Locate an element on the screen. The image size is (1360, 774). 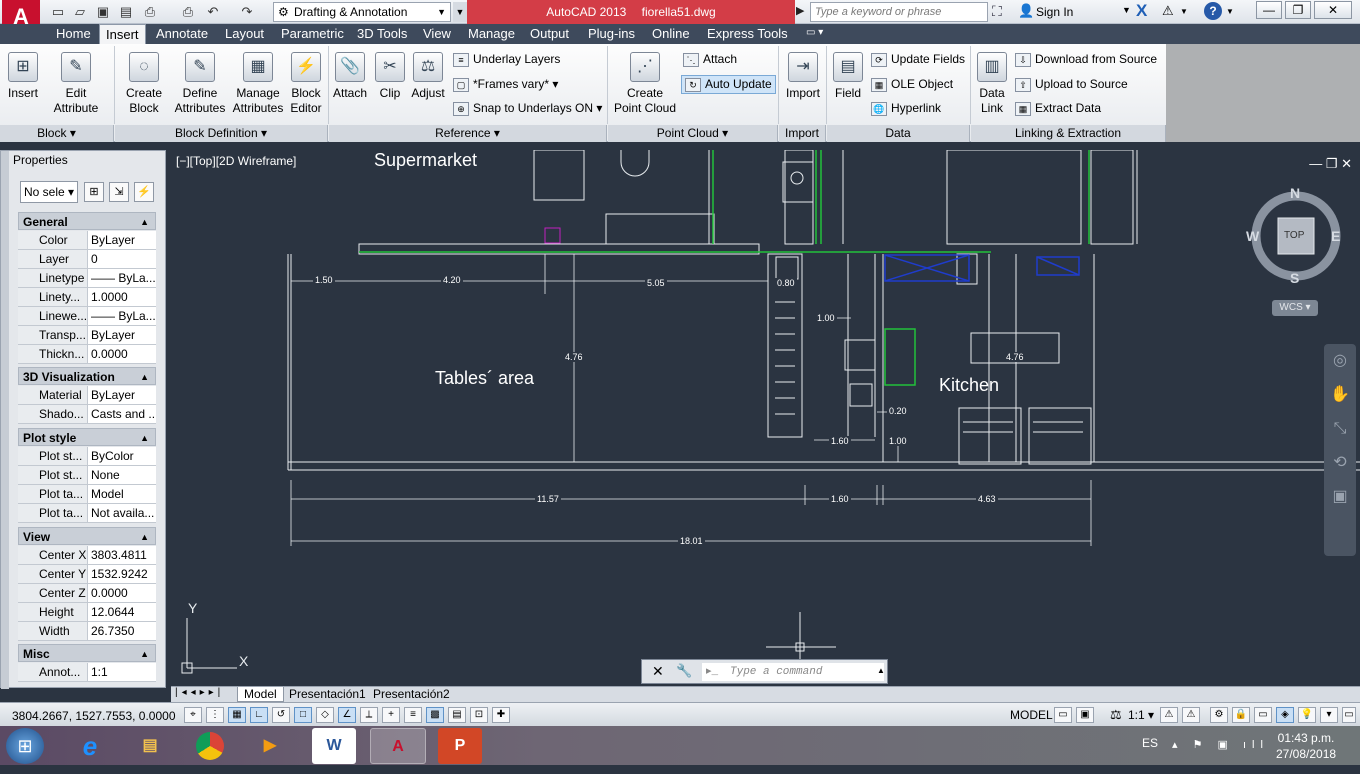
property-row: Width 26.7350 is located at coordinates (87, 631).